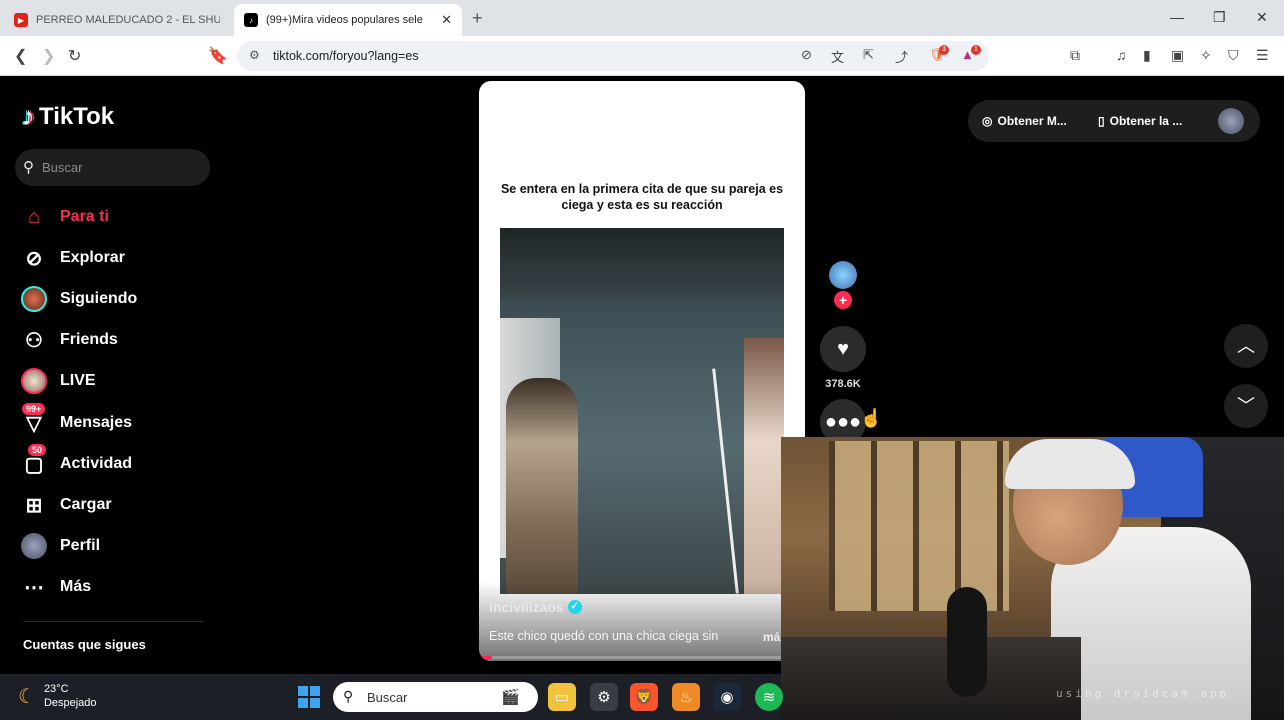 The width and height of the screenshot is (1284, 720). I want to click on like-button: ♥, so click(843, 349).